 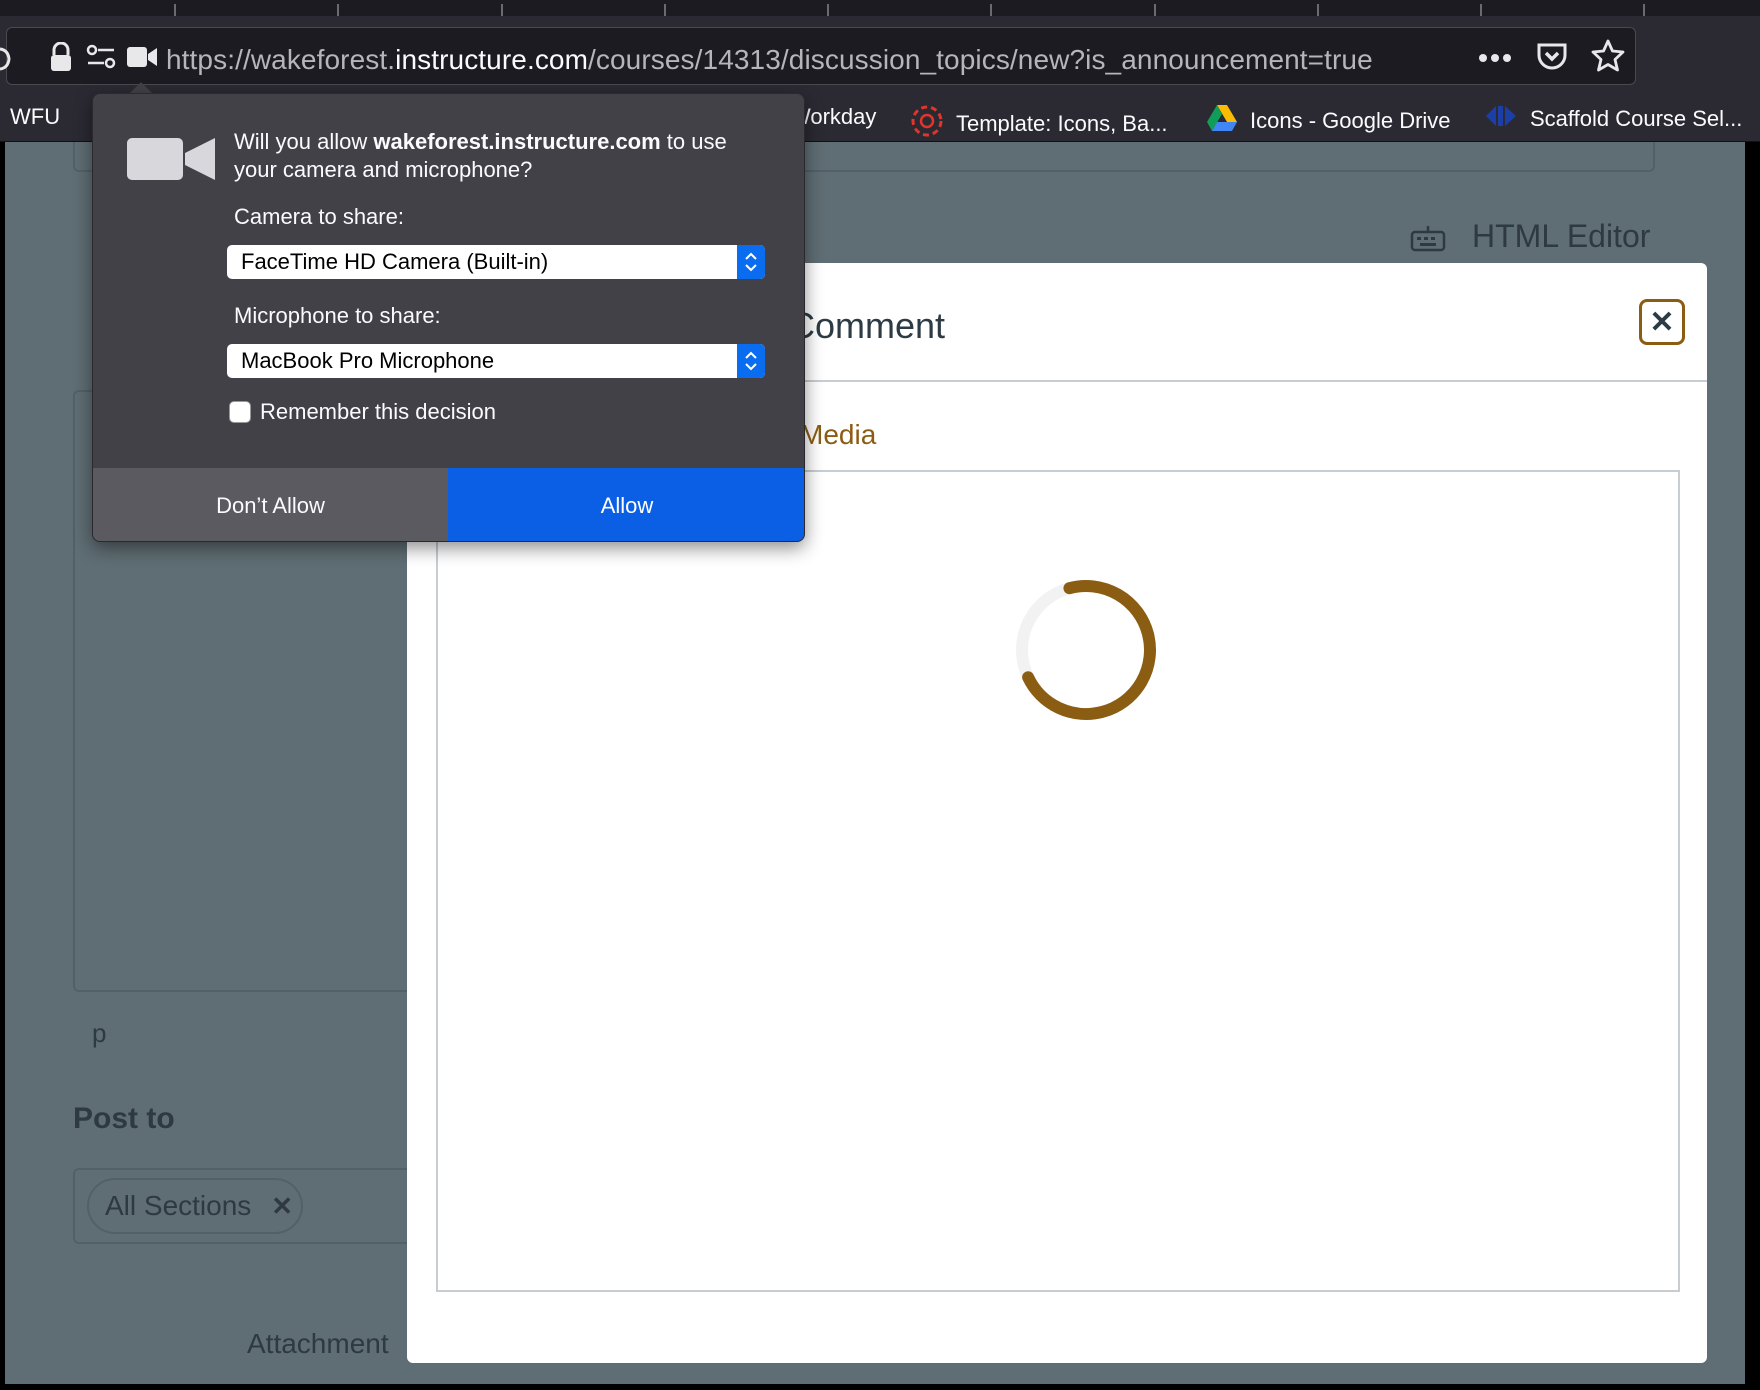 I want to click on google-drive-icon, so click(x=1222, y=121).